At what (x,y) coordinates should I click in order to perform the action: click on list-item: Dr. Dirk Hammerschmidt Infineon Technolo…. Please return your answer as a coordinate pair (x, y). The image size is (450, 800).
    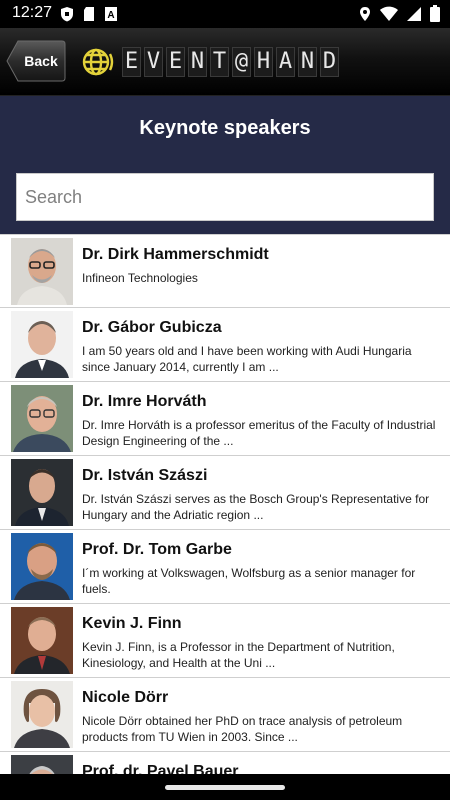
    Looking at the image, I should click on (225, 271).